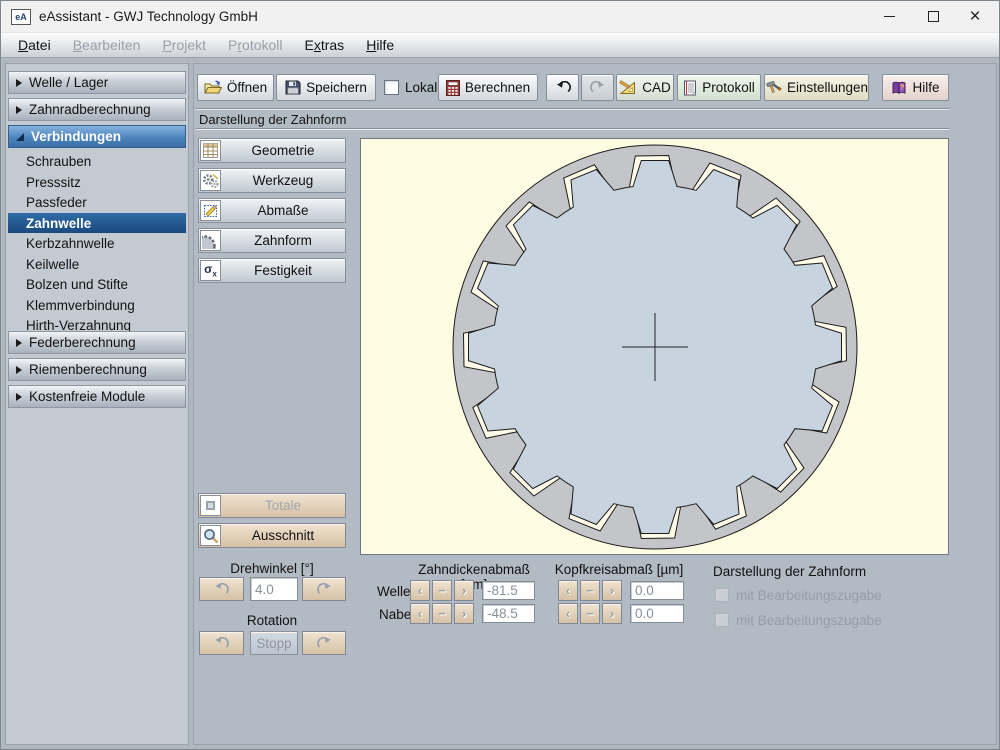 The width and height of the screenshot is (1000, 750). What do you see at coordinates (612, 613) in the screenshot?
I see `nabe-kopfkreis-increase-button: ›` at bounding box center [612, 613].